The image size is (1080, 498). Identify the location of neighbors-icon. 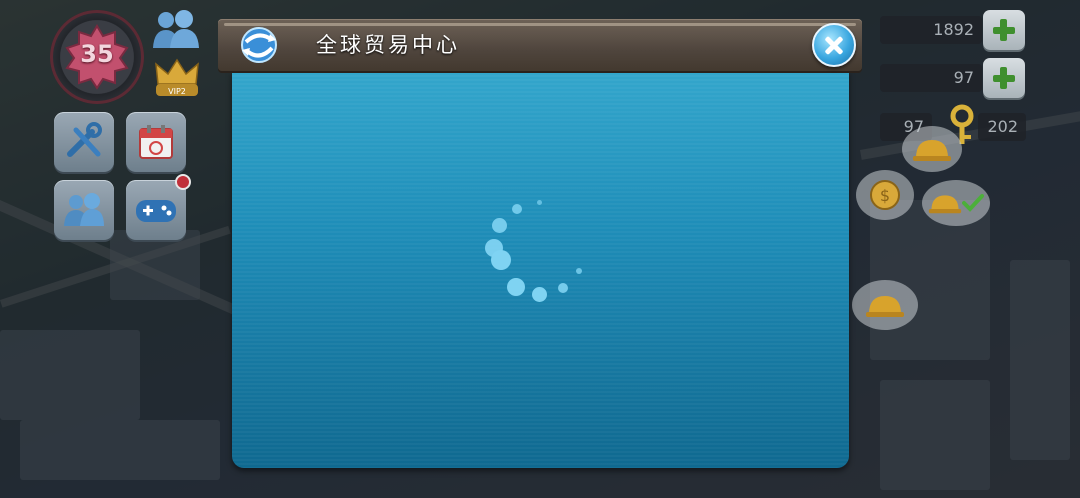
(84, 209).